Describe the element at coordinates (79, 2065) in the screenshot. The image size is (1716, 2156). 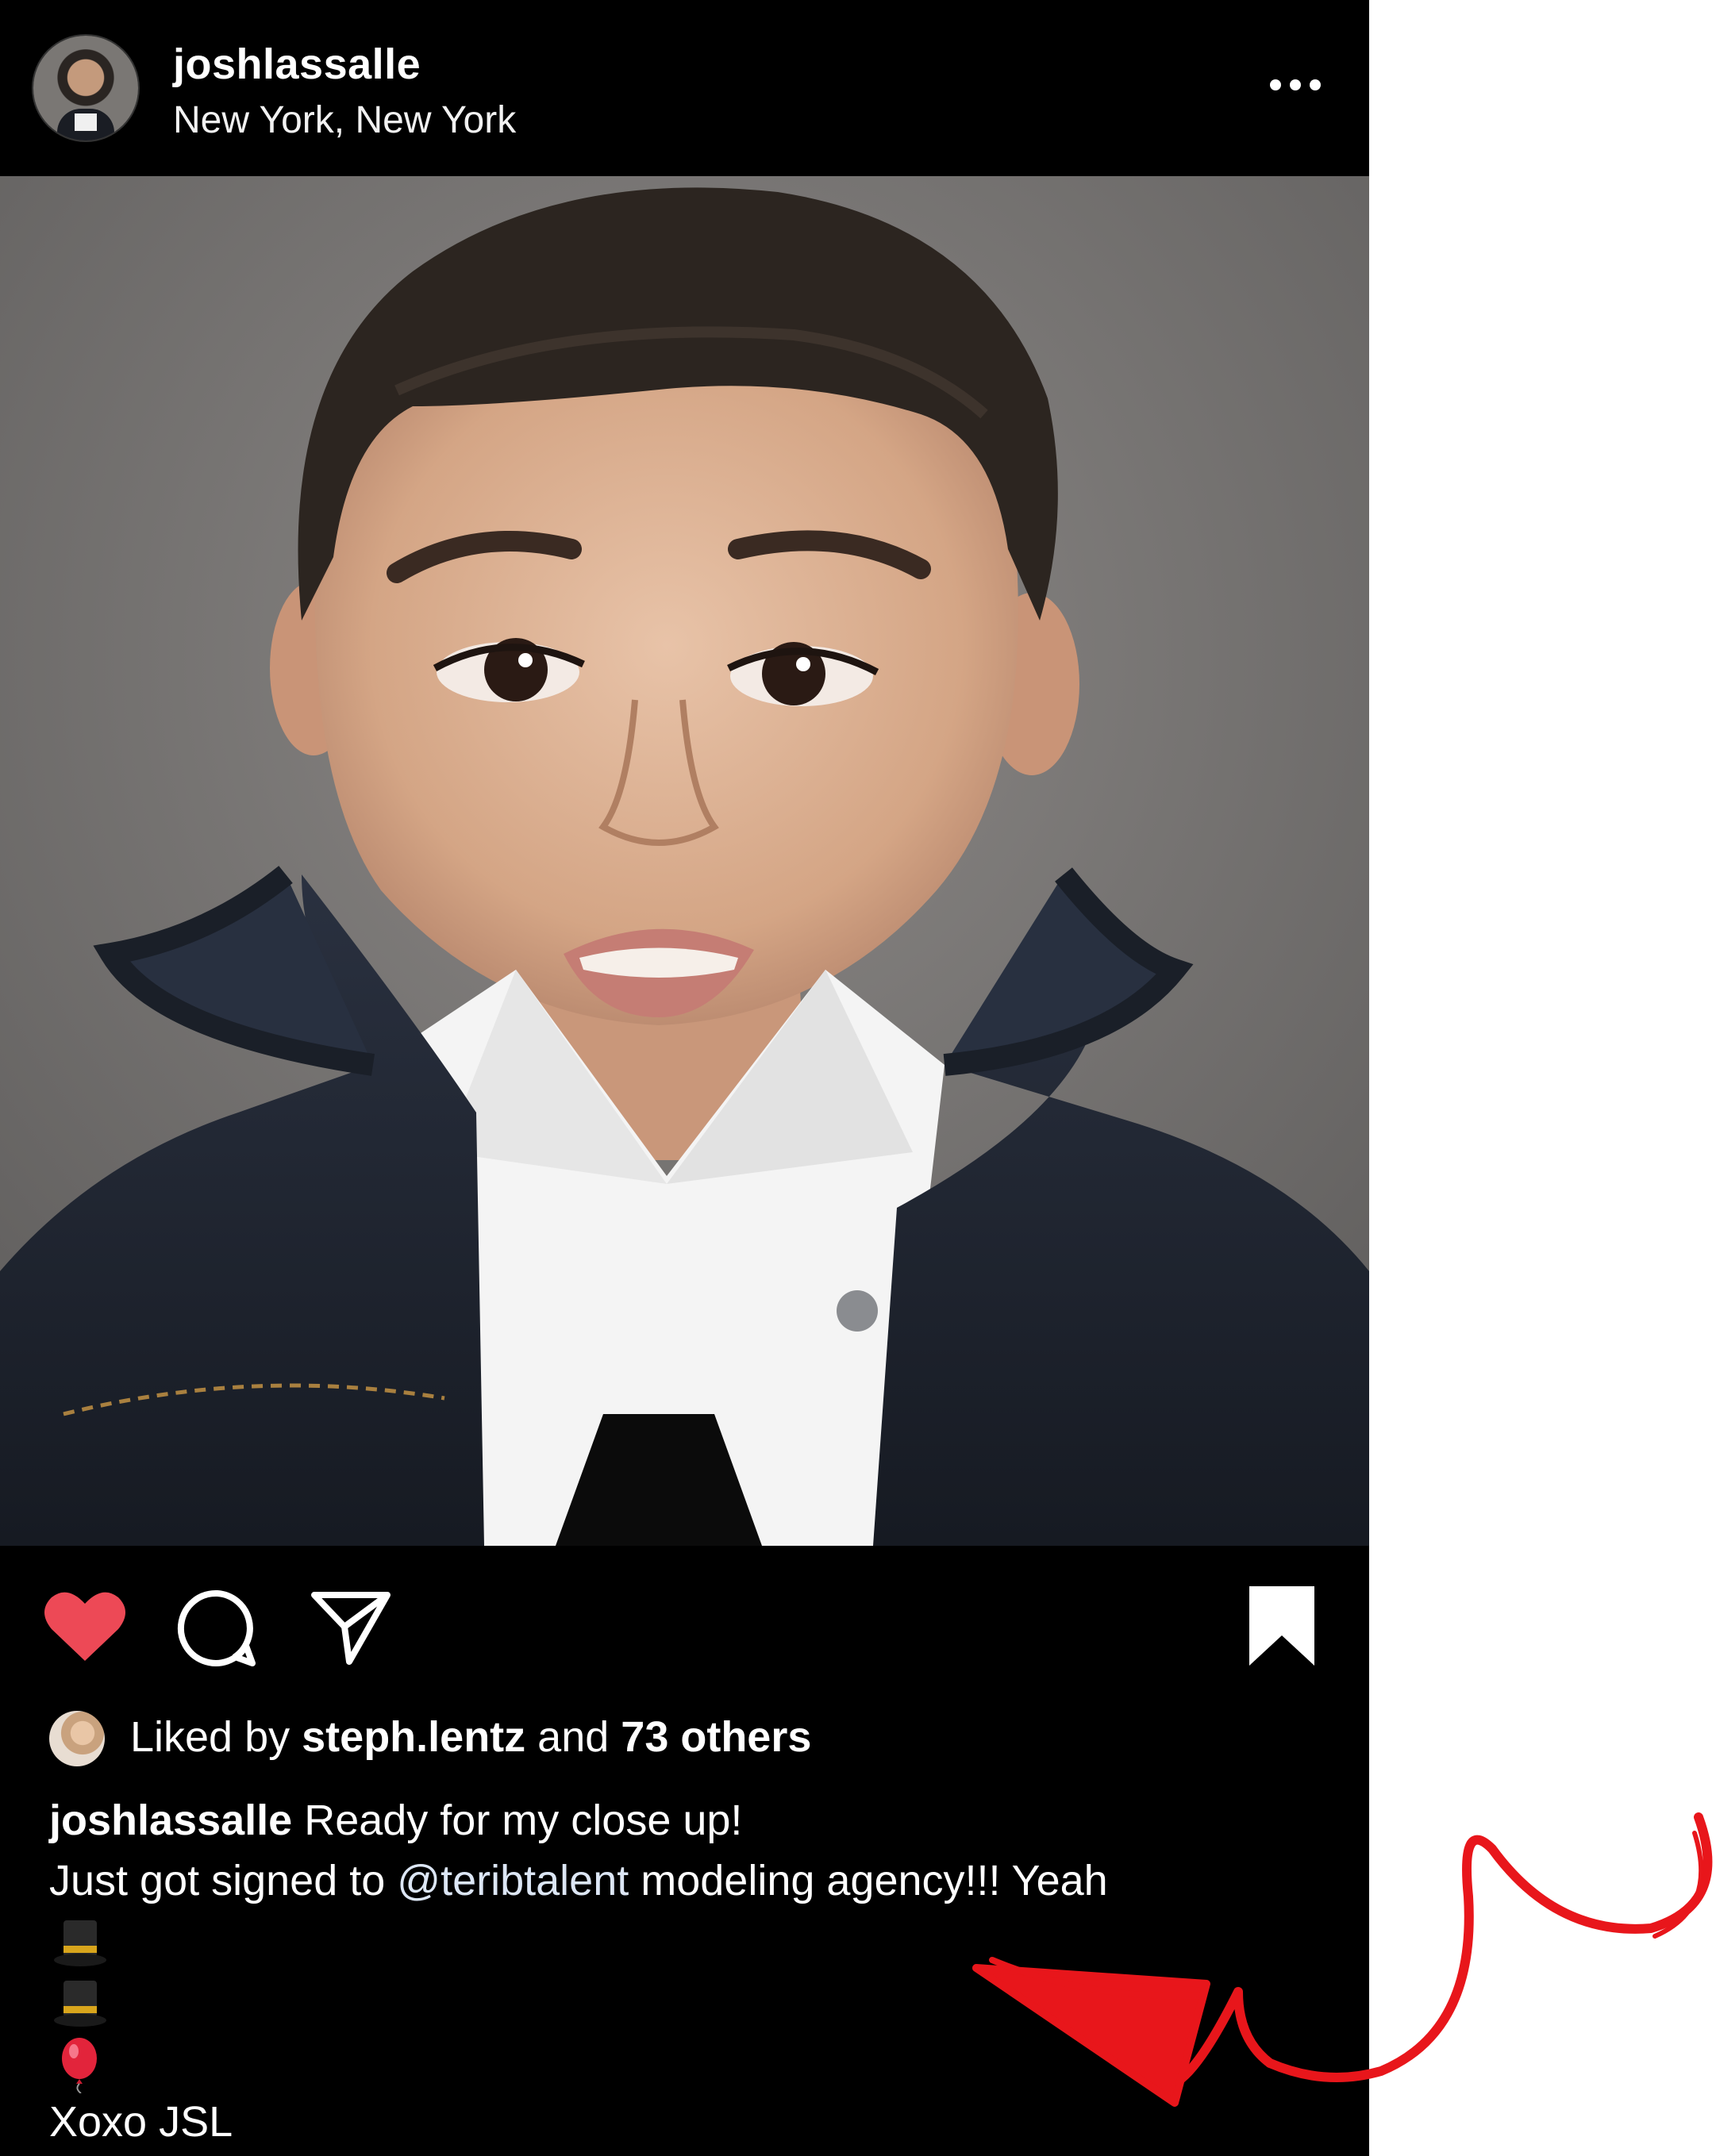
I see `balloon-icon` at that location.